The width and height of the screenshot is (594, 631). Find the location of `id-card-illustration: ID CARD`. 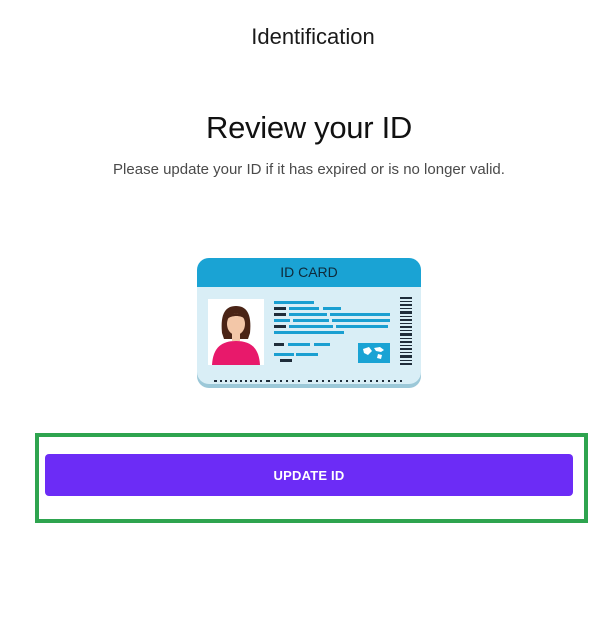

id-card-illustration: ID CARD is located at coordinates (309, 323).